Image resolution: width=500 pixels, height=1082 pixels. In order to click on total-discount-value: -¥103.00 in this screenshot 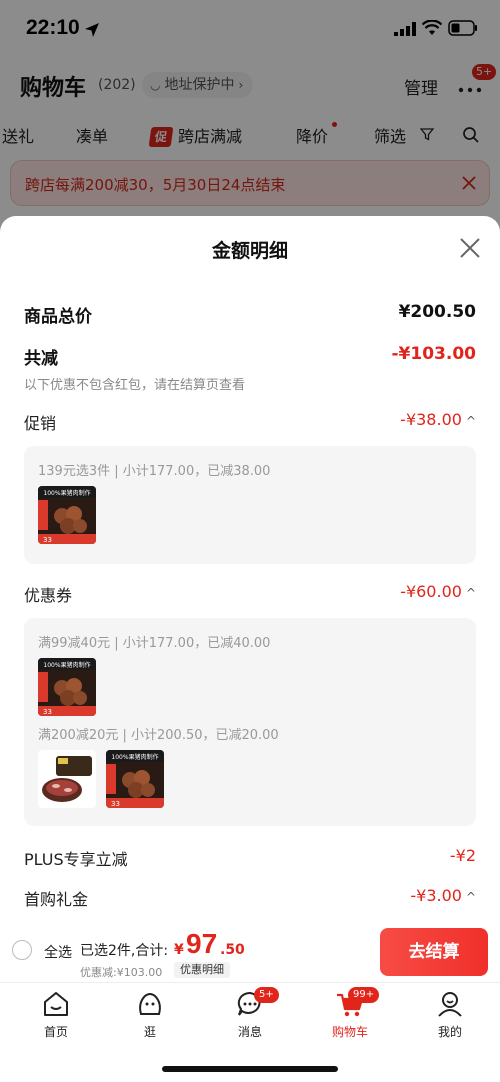, I will do `click(434, 354)`.